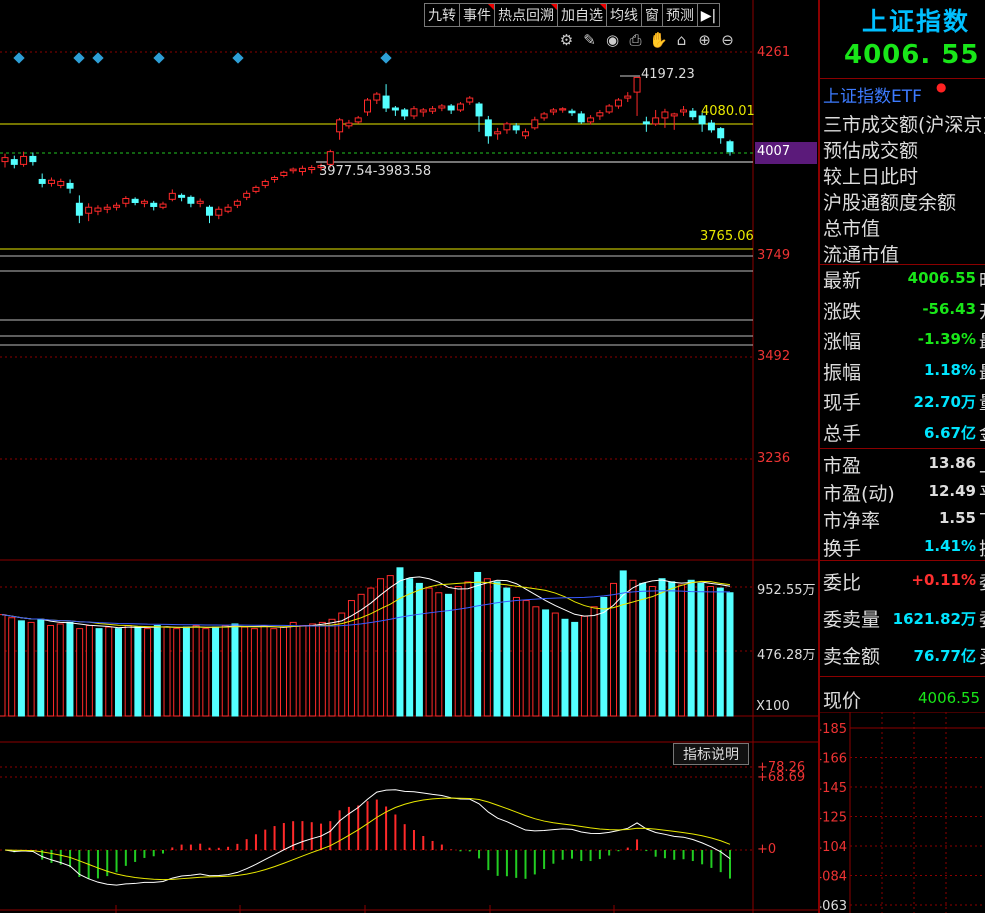 This screenshot has width=985, height=913. What do you see at coordinates (526, 15) in the screenshot?
I see `hotspot-review-button: 热点回溯` at bounding box center [526, 15].